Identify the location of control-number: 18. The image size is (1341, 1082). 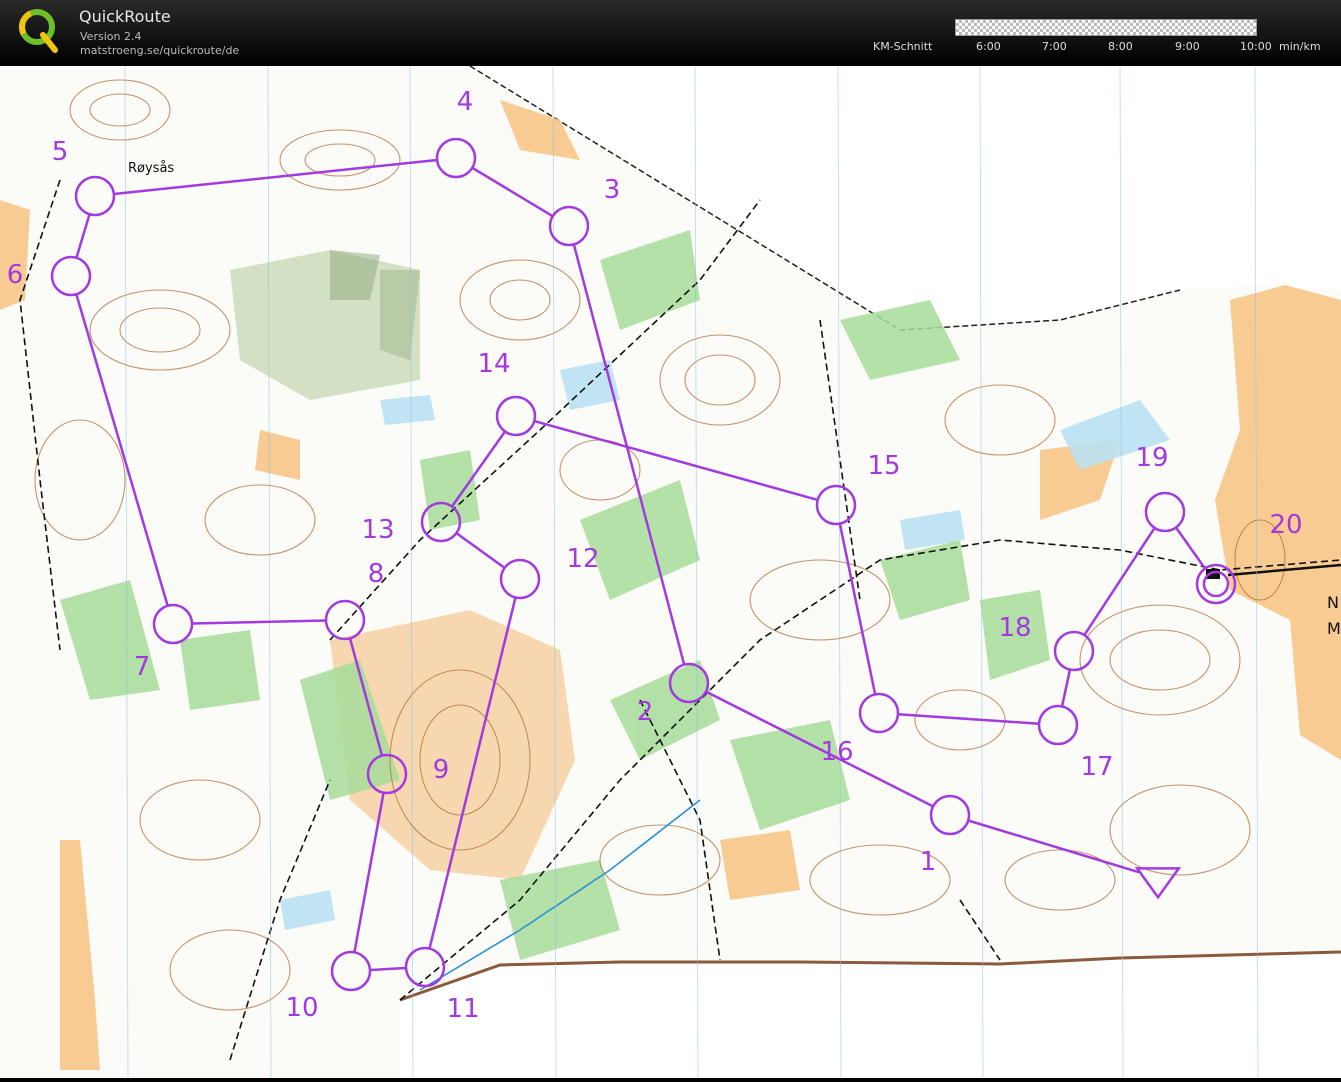
(1014, 628).